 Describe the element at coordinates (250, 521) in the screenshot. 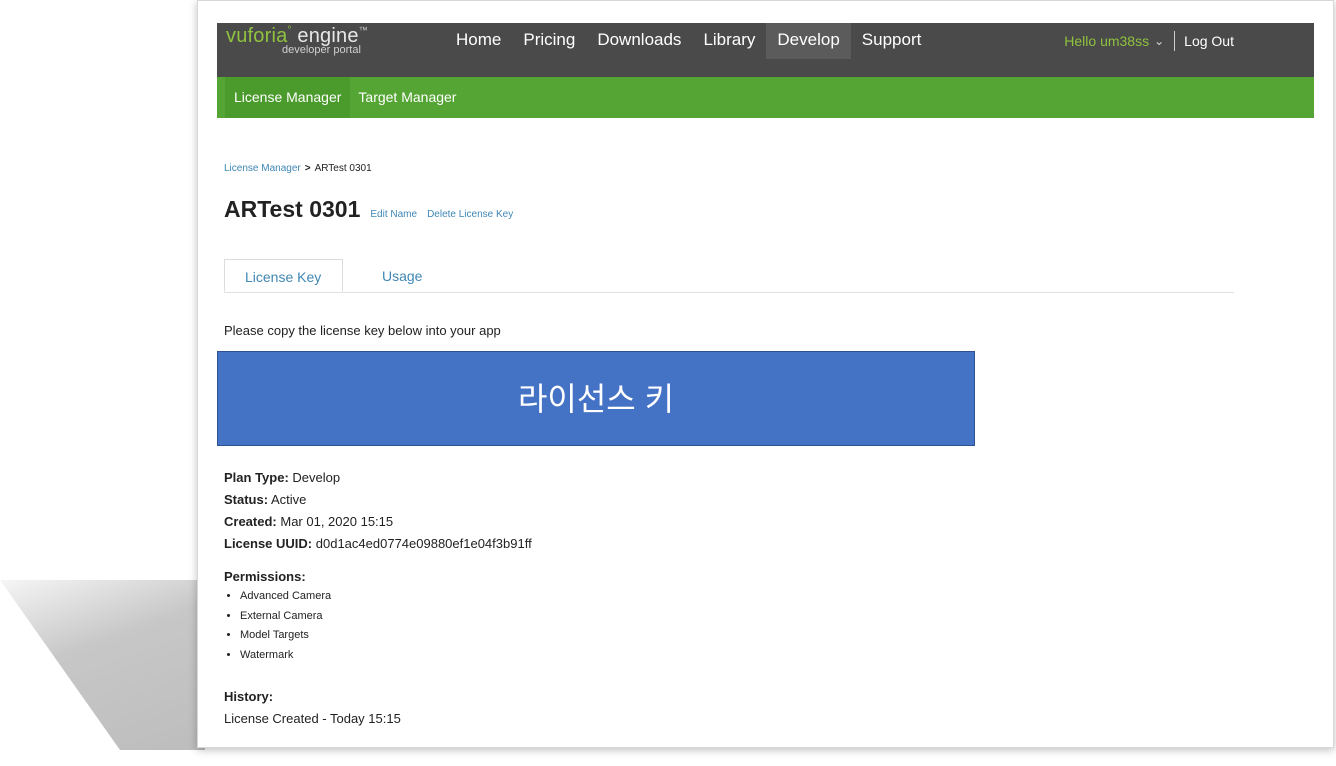

I see `created-label: Created:` at that location.